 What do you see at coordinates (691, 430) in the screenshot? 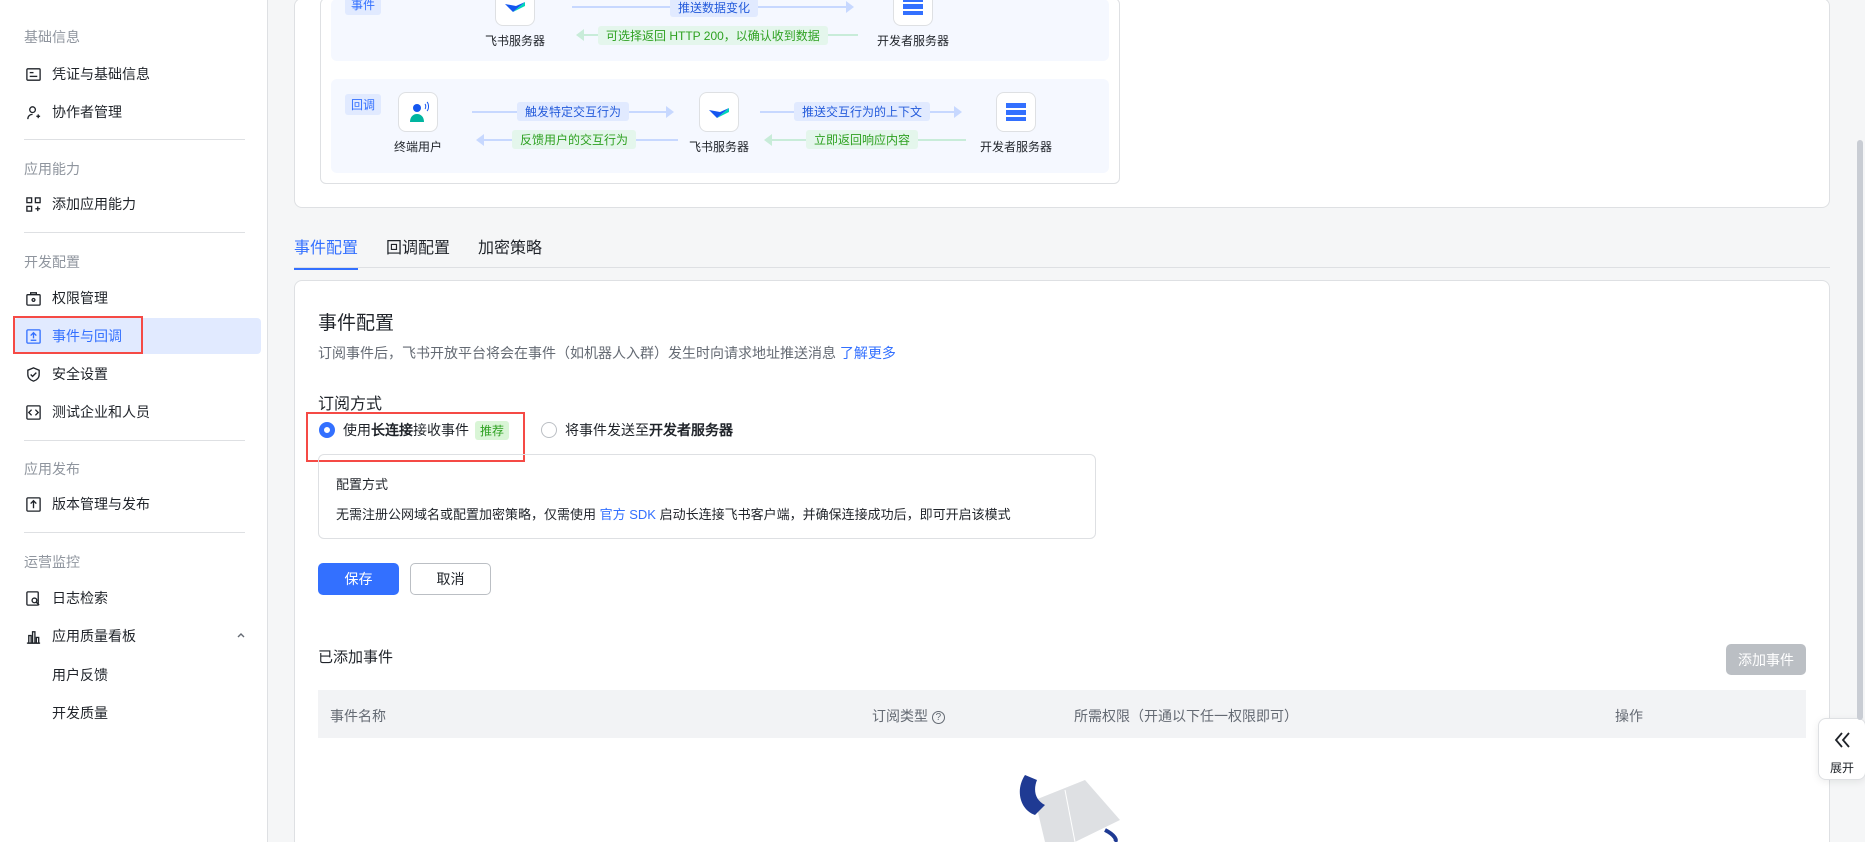
I see `option-bold: 开发者服务器` at bounding box center [691, 430].